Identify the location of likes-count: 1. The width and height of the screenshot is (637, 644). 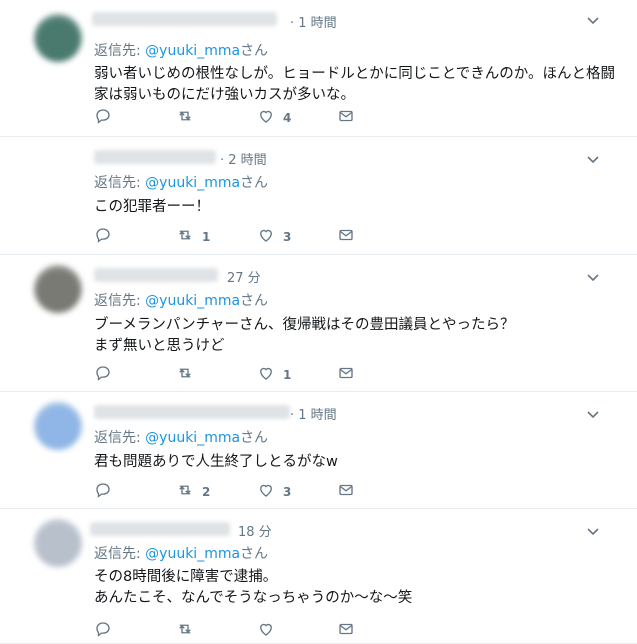
(287, 375).